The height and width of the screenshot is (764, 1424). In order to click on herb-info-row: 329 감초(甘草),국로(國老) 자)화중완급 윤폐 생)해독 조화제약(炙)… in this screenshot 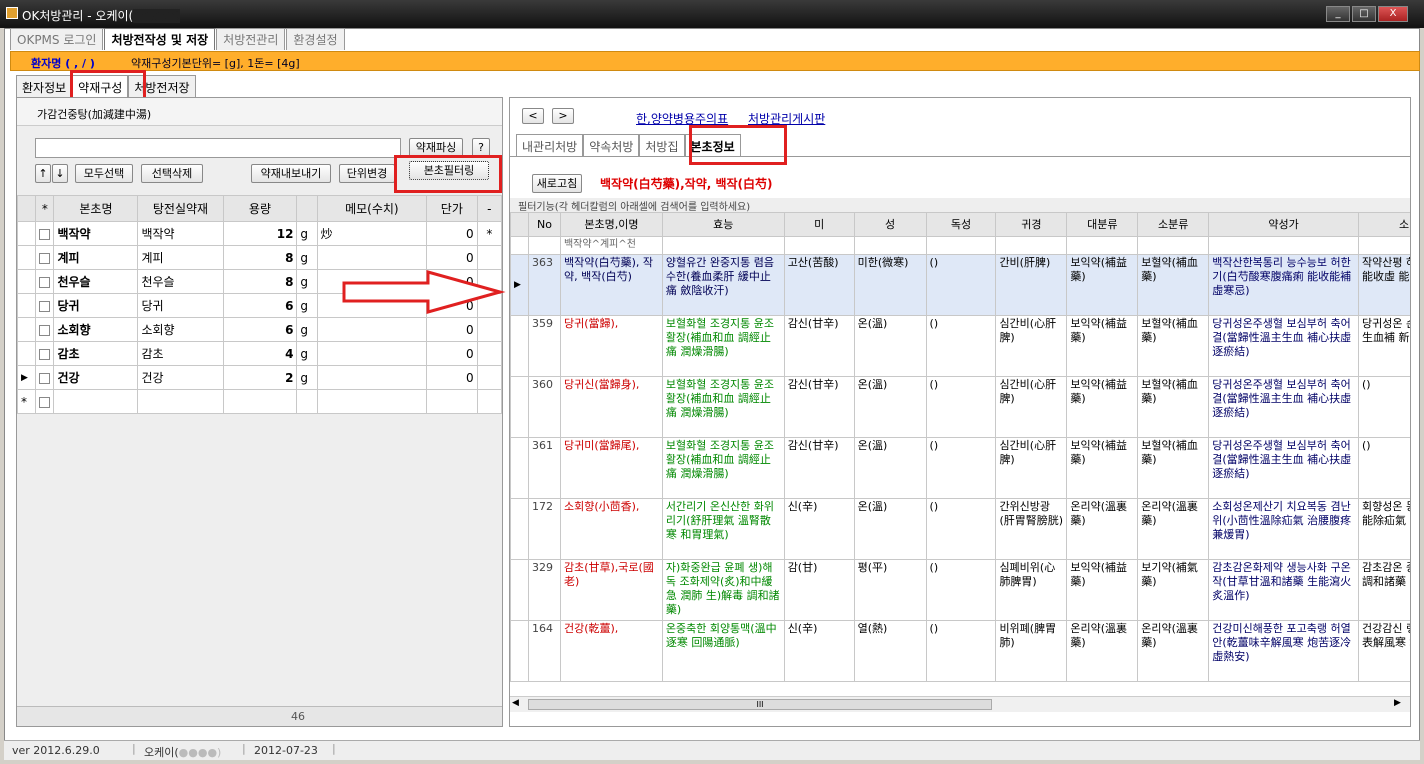, I will do `click(960, 590)`.